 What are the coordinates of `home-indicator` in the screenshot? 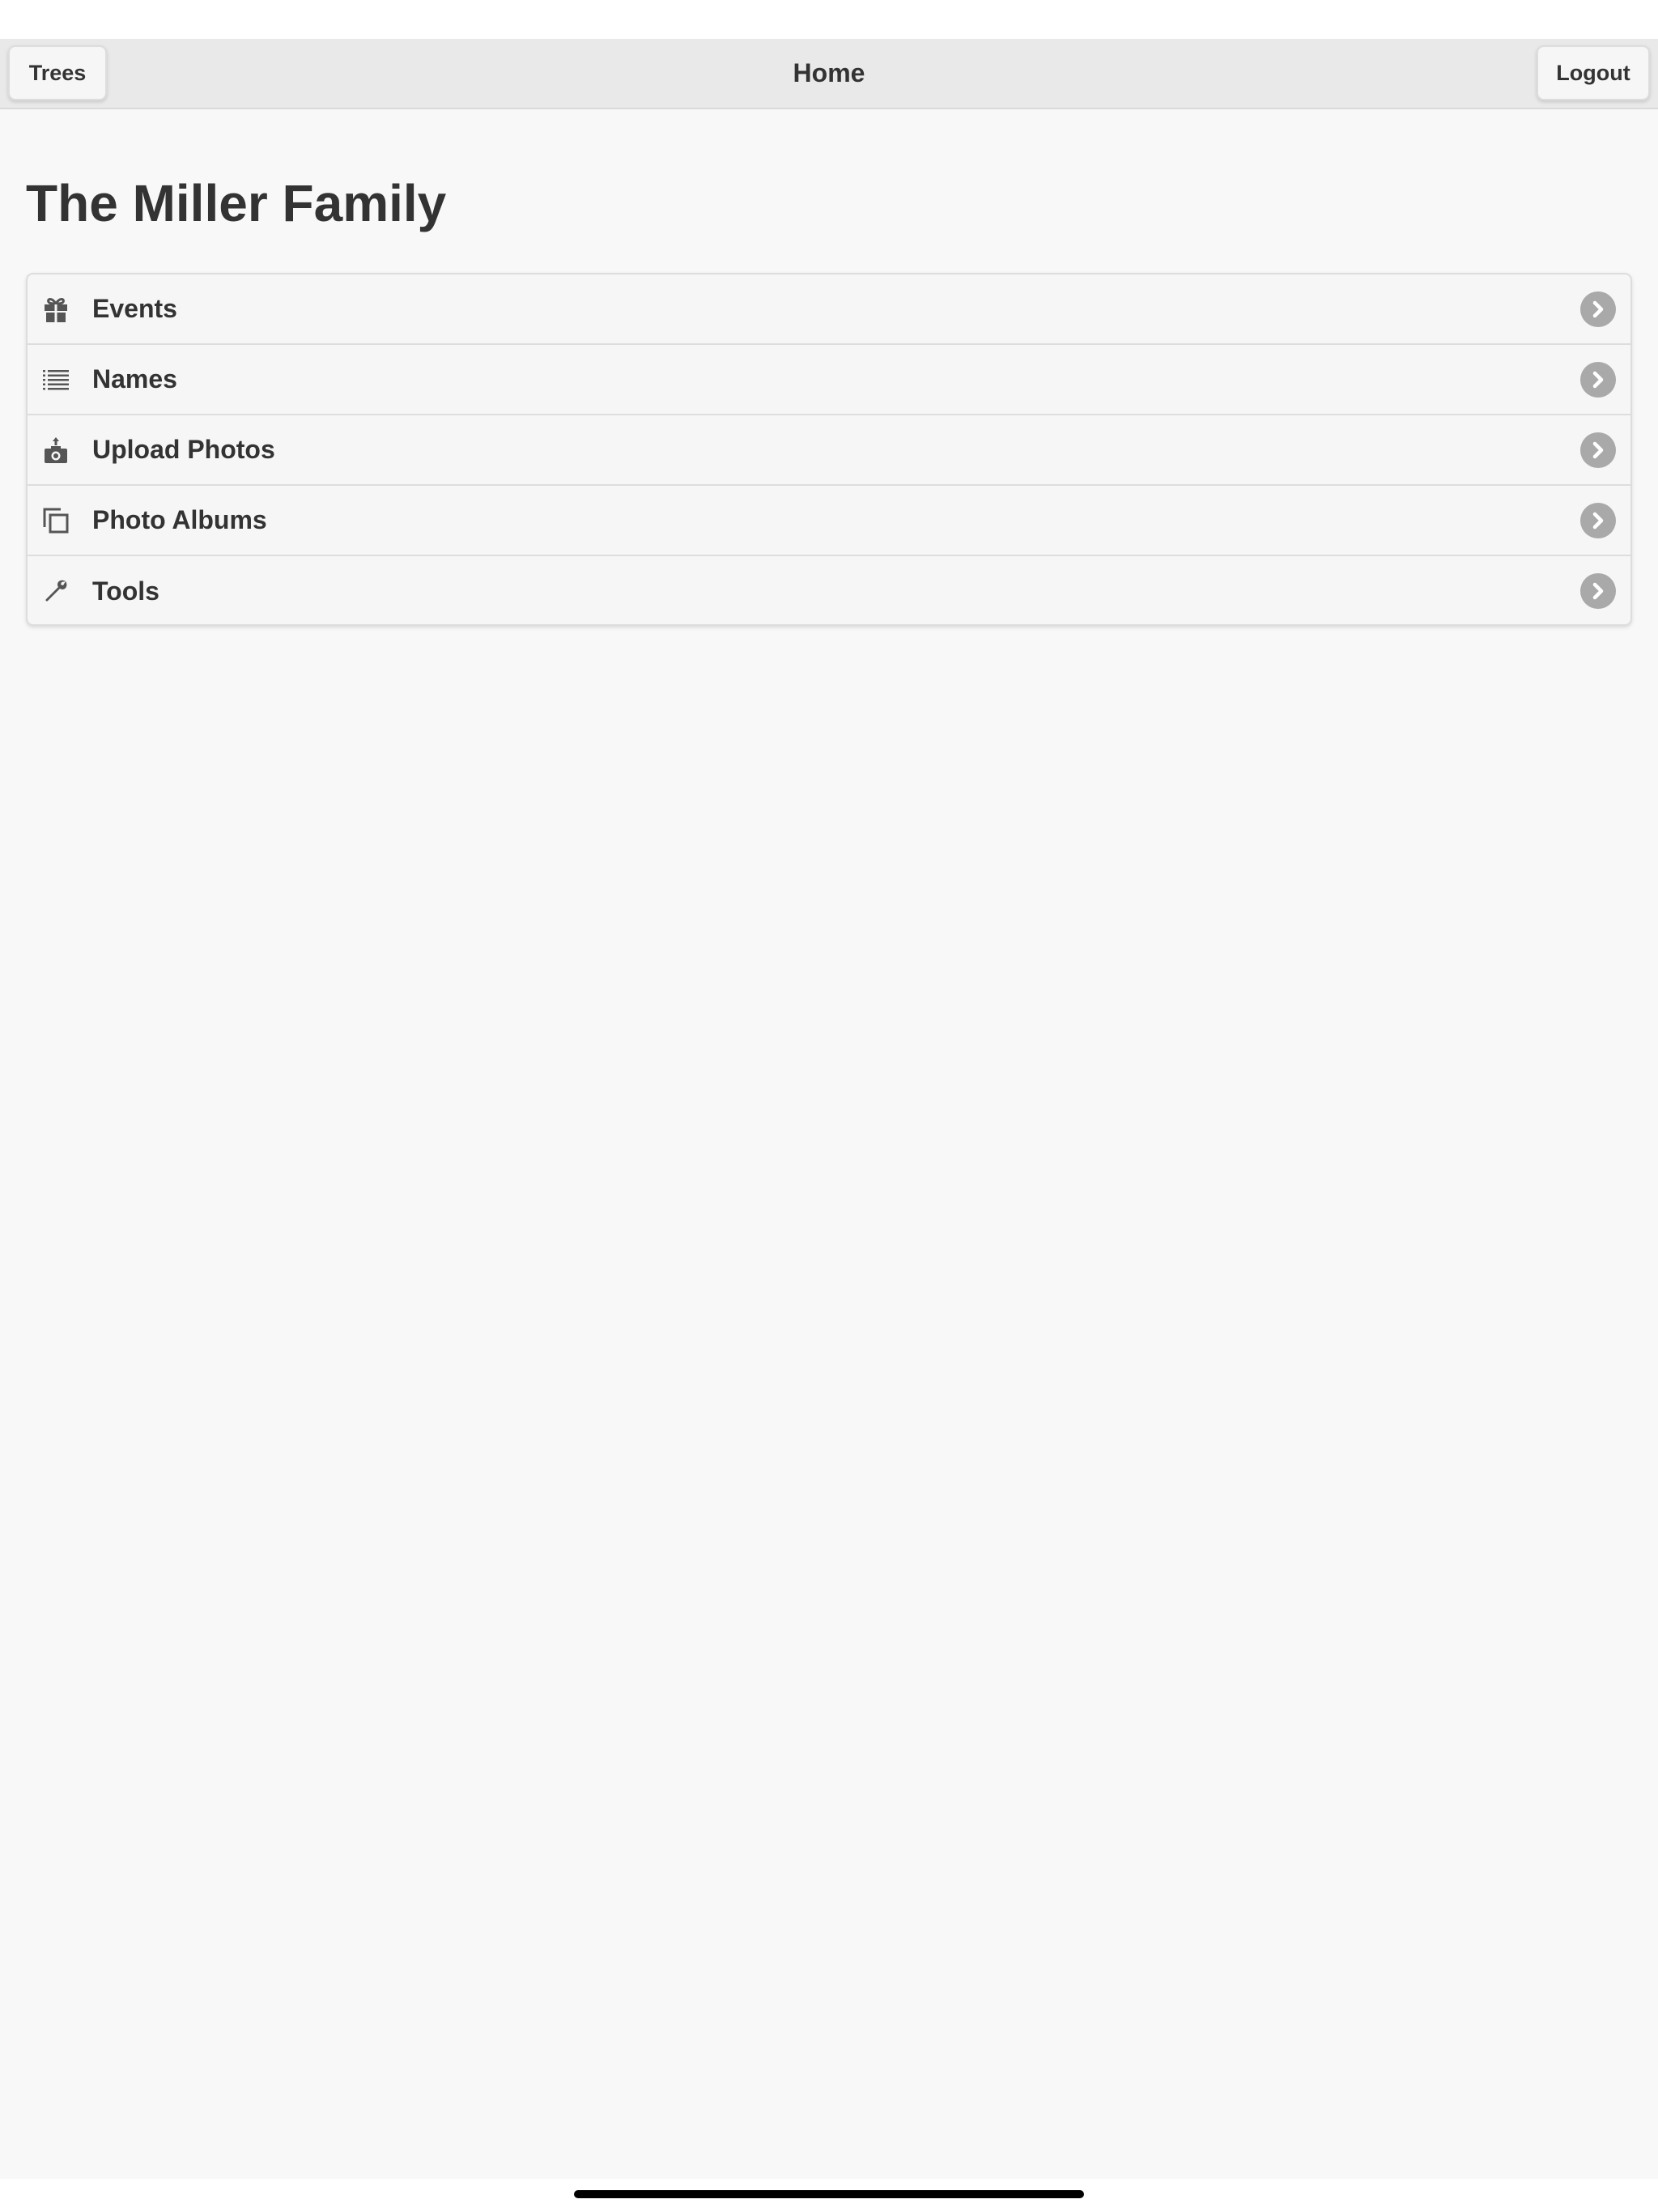 It's located at (829, 2194).